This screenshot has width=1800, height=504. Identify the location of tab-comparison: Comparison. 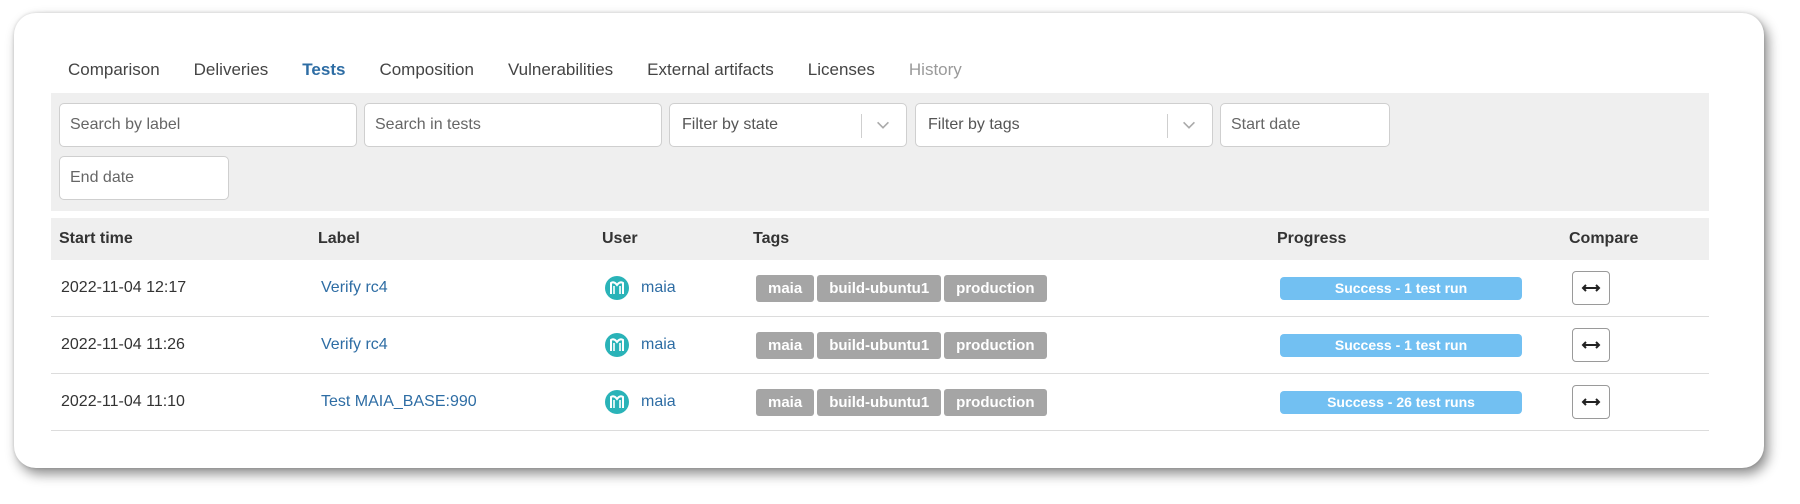
(114, 70).